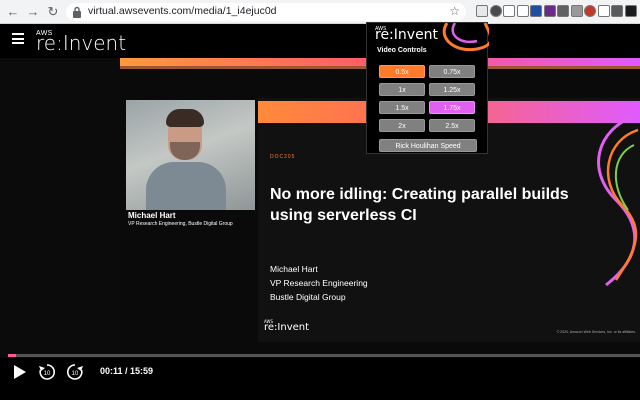 This screenshot has height=400, width=640. I want to click on play-icon, so click(19, 372).